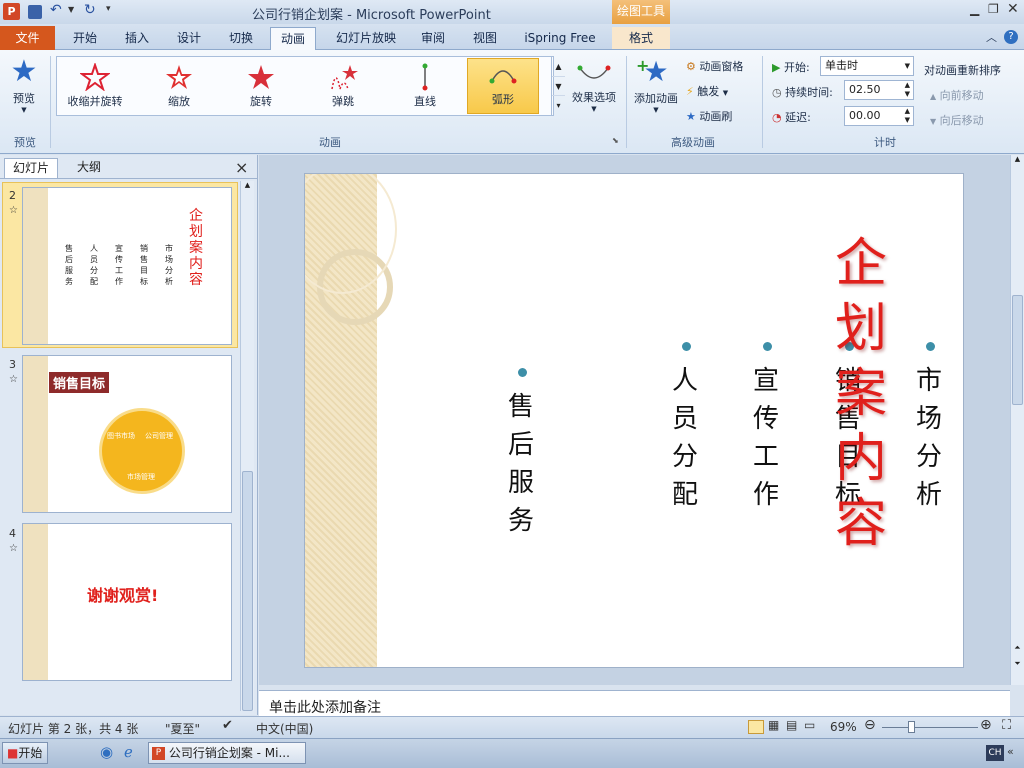  I want to click on reorder-title: 对动画重新排序, so click(962, 70).